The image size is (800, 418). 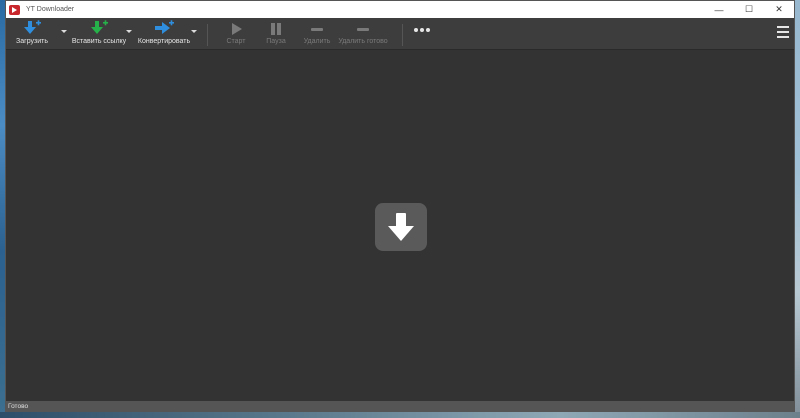 What do you see at coordinates (99, 27) in the screenshot?
I see `paste-link-icon` at bounding box center [99, 27].